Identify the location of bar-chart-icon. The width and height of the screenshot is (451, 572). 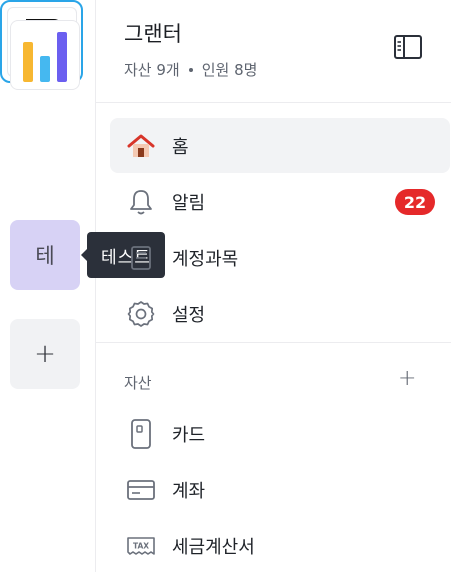
(45, 57).